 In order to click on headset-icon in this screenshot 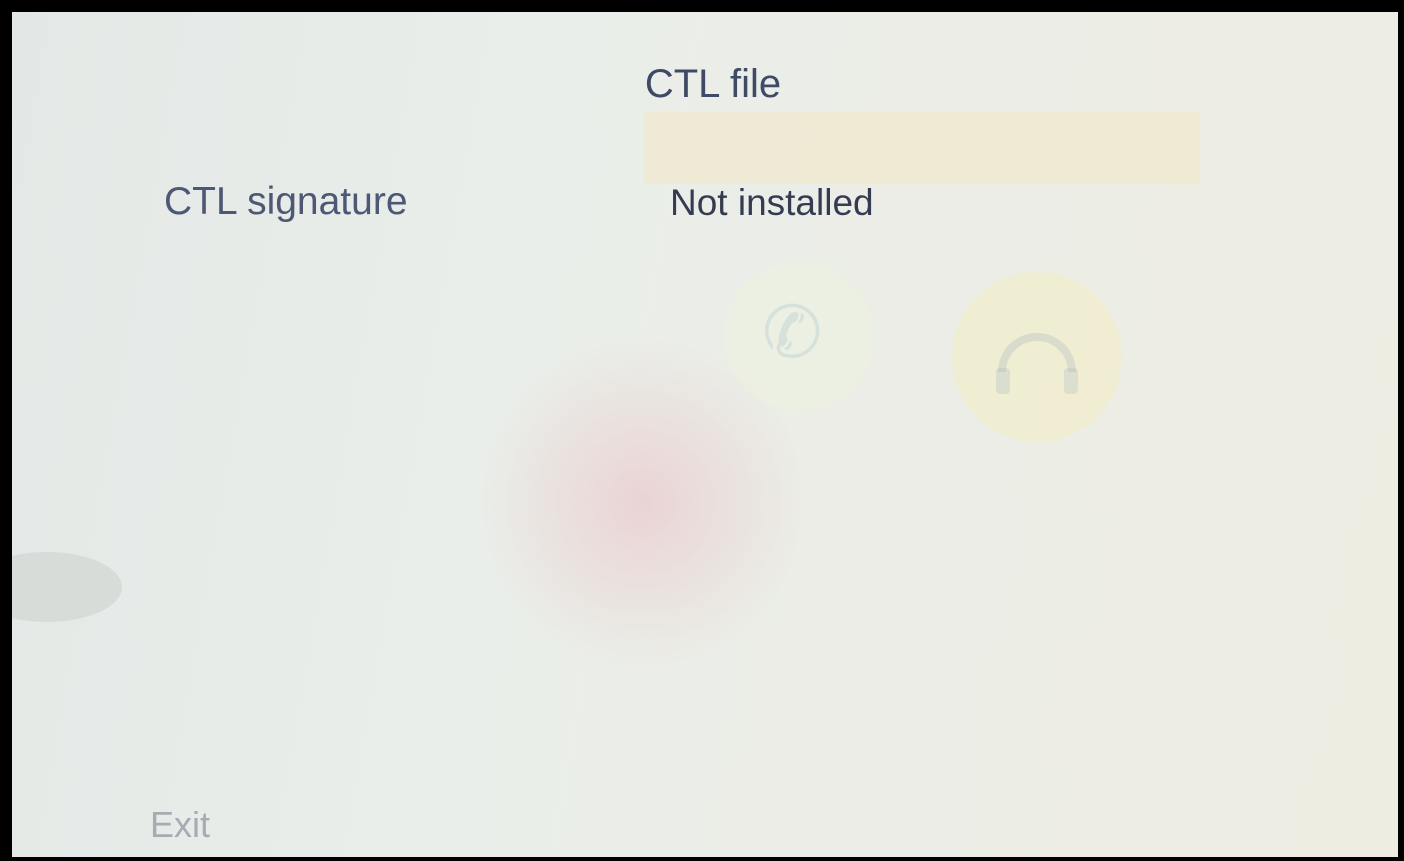, I will do `click(1037, 363)`.